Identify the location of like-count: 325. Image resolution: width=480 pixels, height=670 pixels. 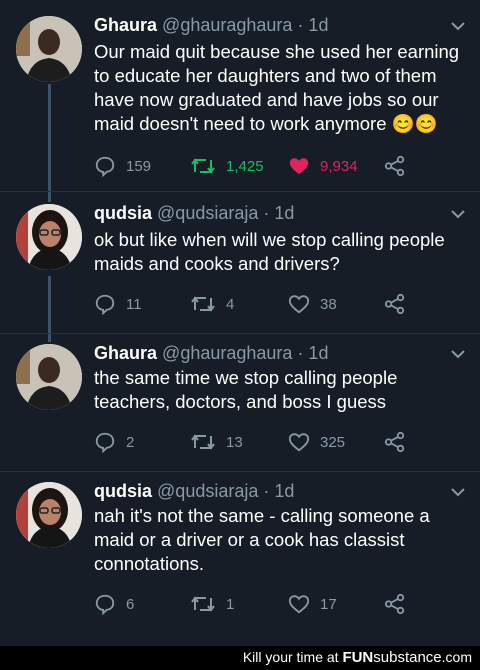
(333, 442).